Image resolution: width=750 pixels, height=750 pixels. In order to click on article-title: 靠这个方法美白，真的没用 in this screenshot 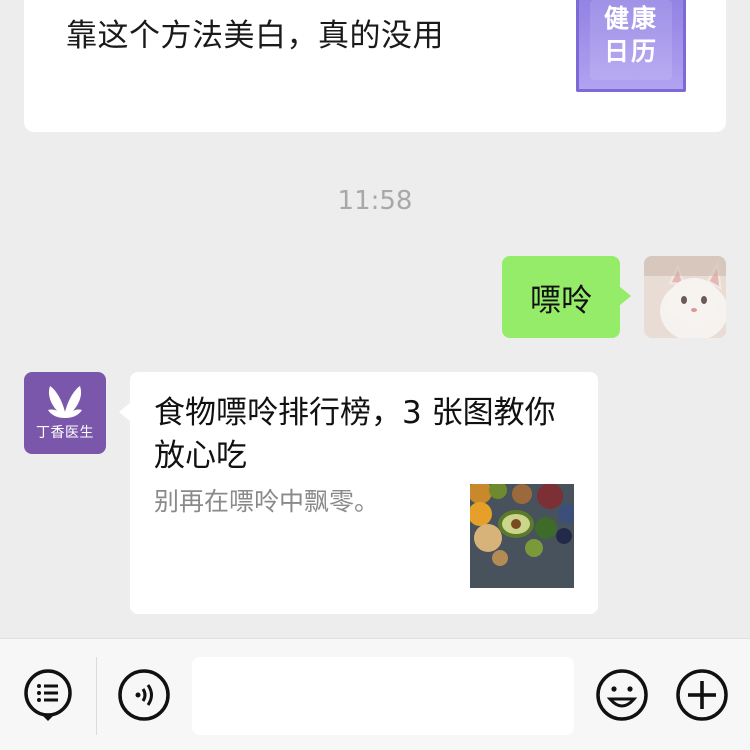, I will do `click(255, 36)`.